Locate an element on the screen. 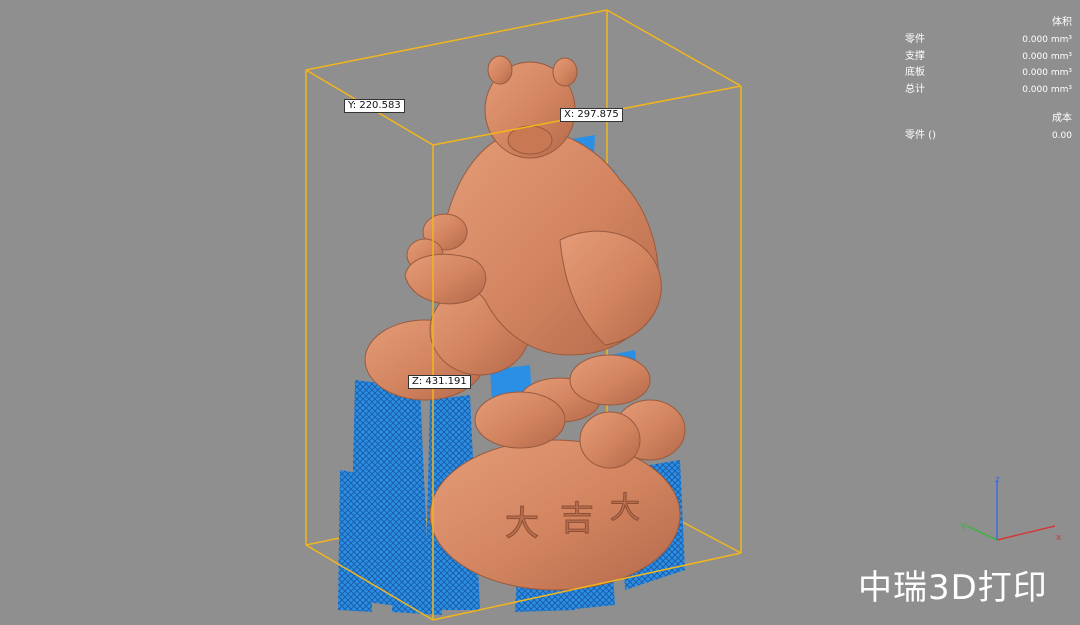  stat-label: 支撑 is located at coordinates (915, 56).